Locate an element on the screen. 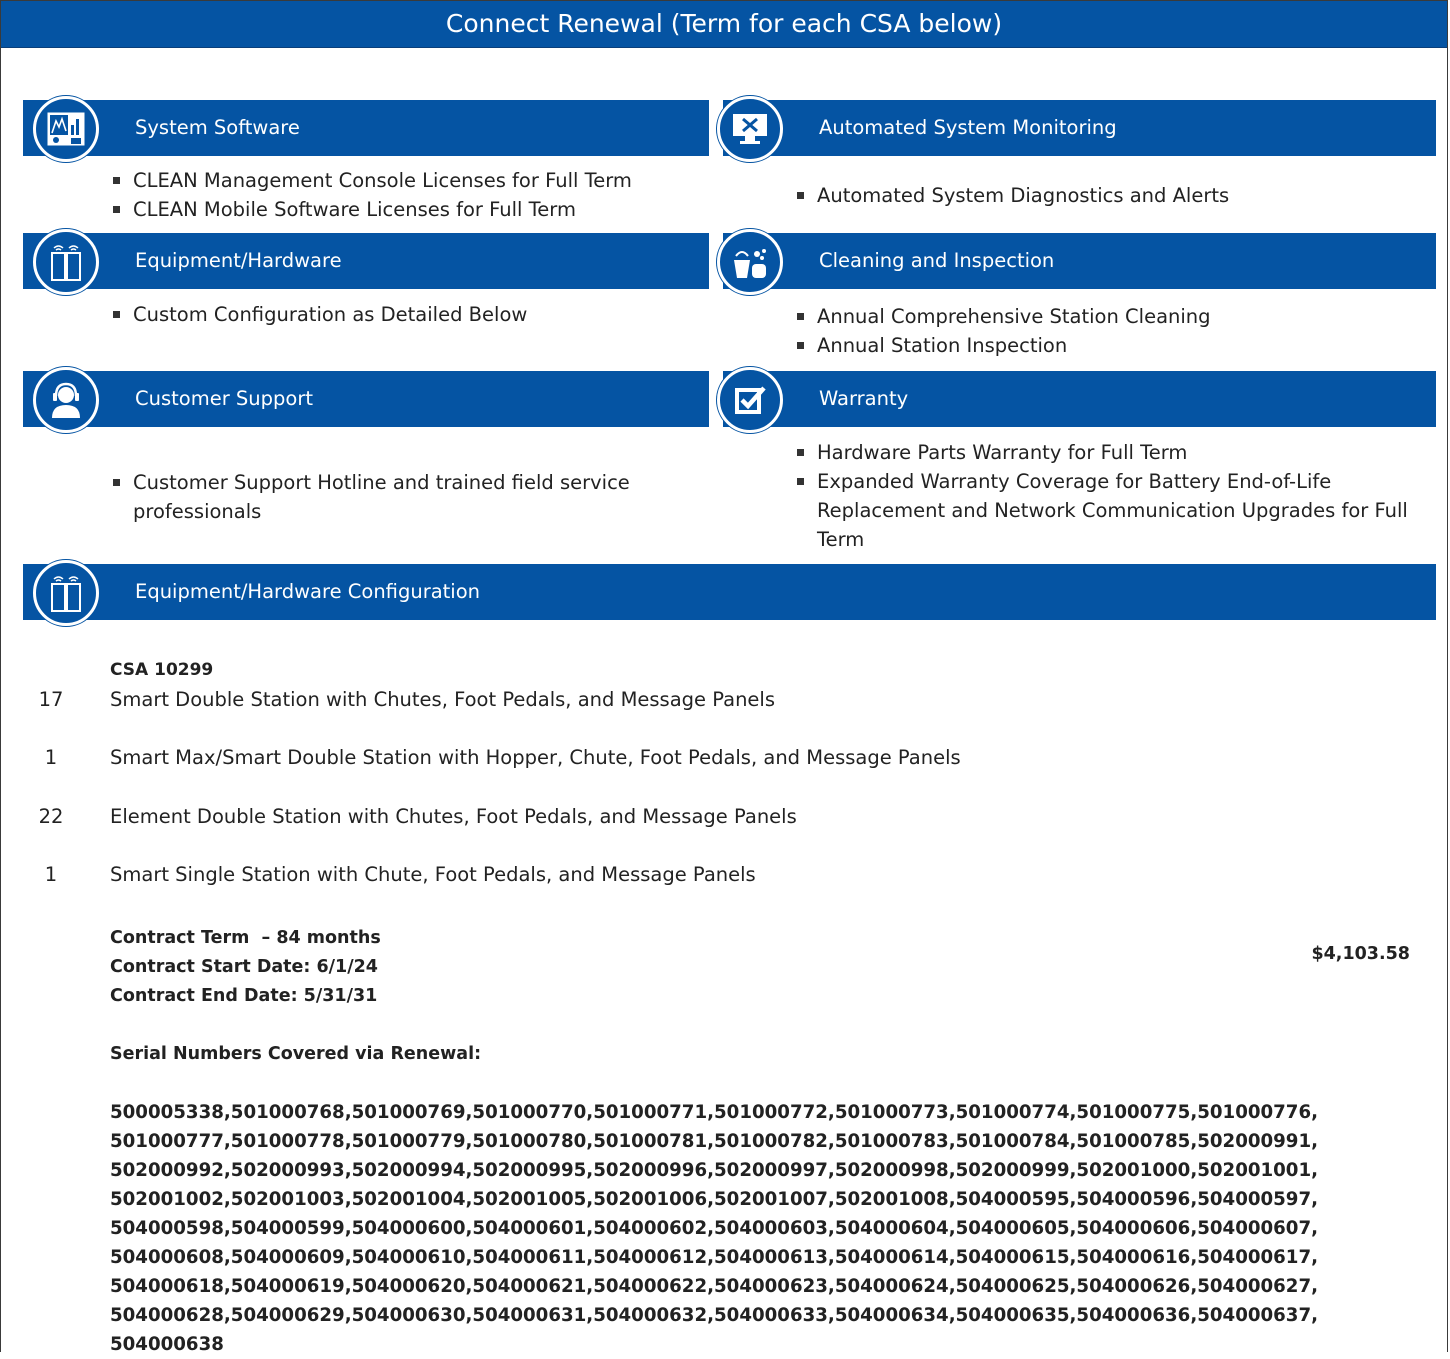 The image size is (1450, 1359). cleaning-bucket-icon is located at coordinates (750, 262).